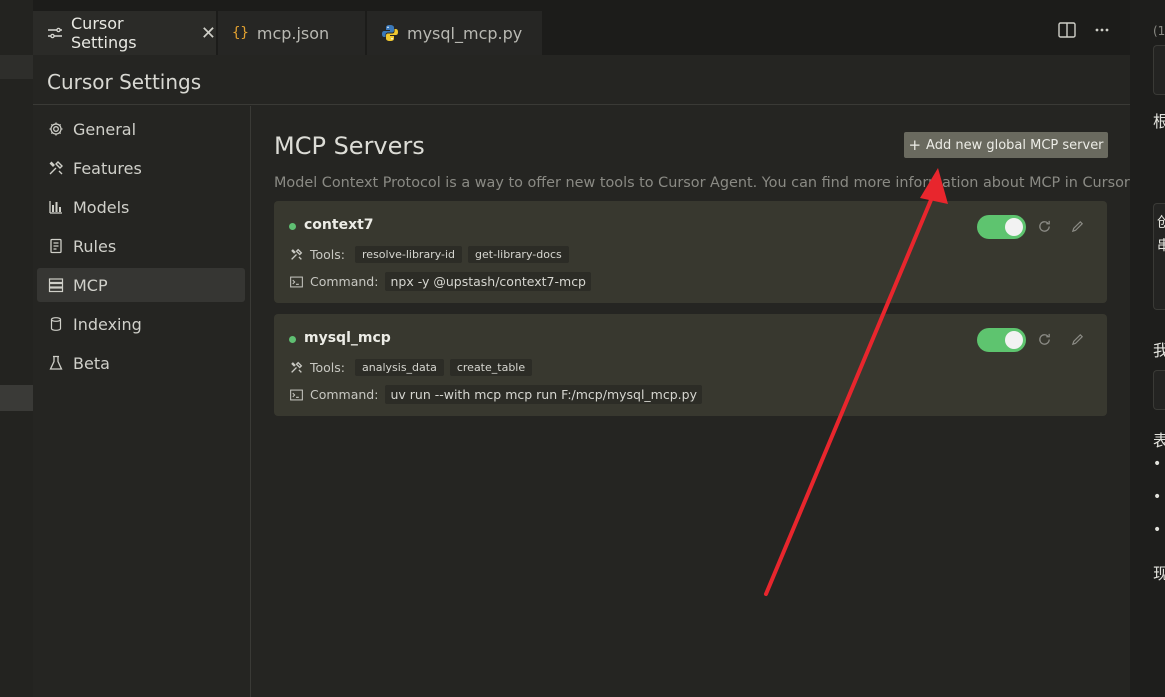 This screenshot has width=1165, height=697. Describe the element at coordinates (16, 348) in the screenshot. I see `left-editor-edge` at that location.